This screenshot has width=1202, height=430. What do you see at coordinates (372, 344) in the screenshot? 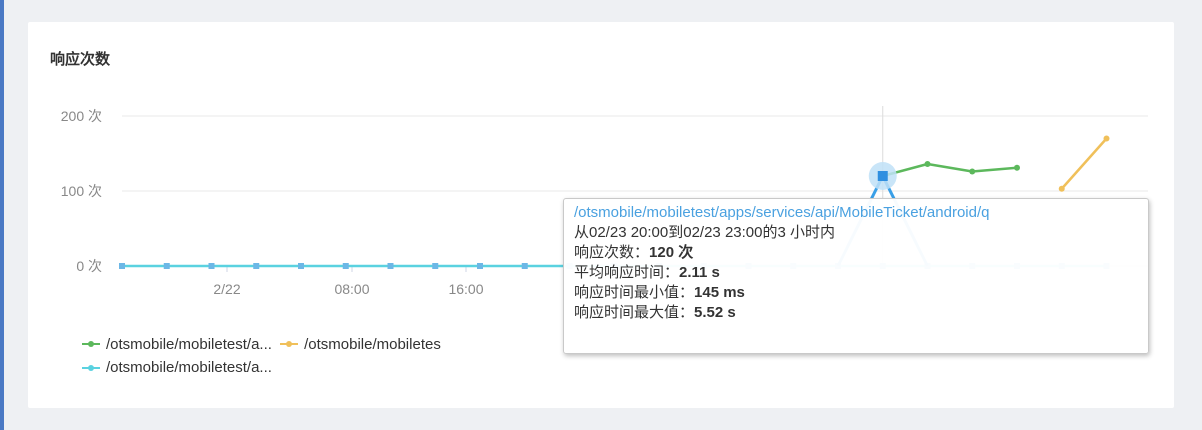
I see `legend-label: /otsmobile/mobiletes` at bounding box center [372, 344].